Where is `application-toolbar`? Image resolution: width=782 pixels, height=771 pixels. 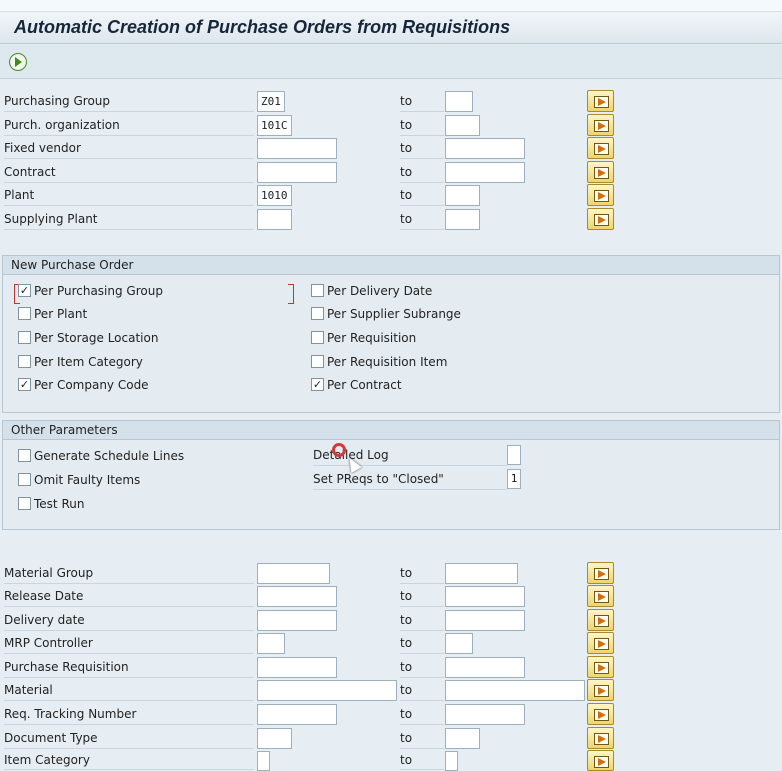
application-toolbar is located at coordinates (391, 62).